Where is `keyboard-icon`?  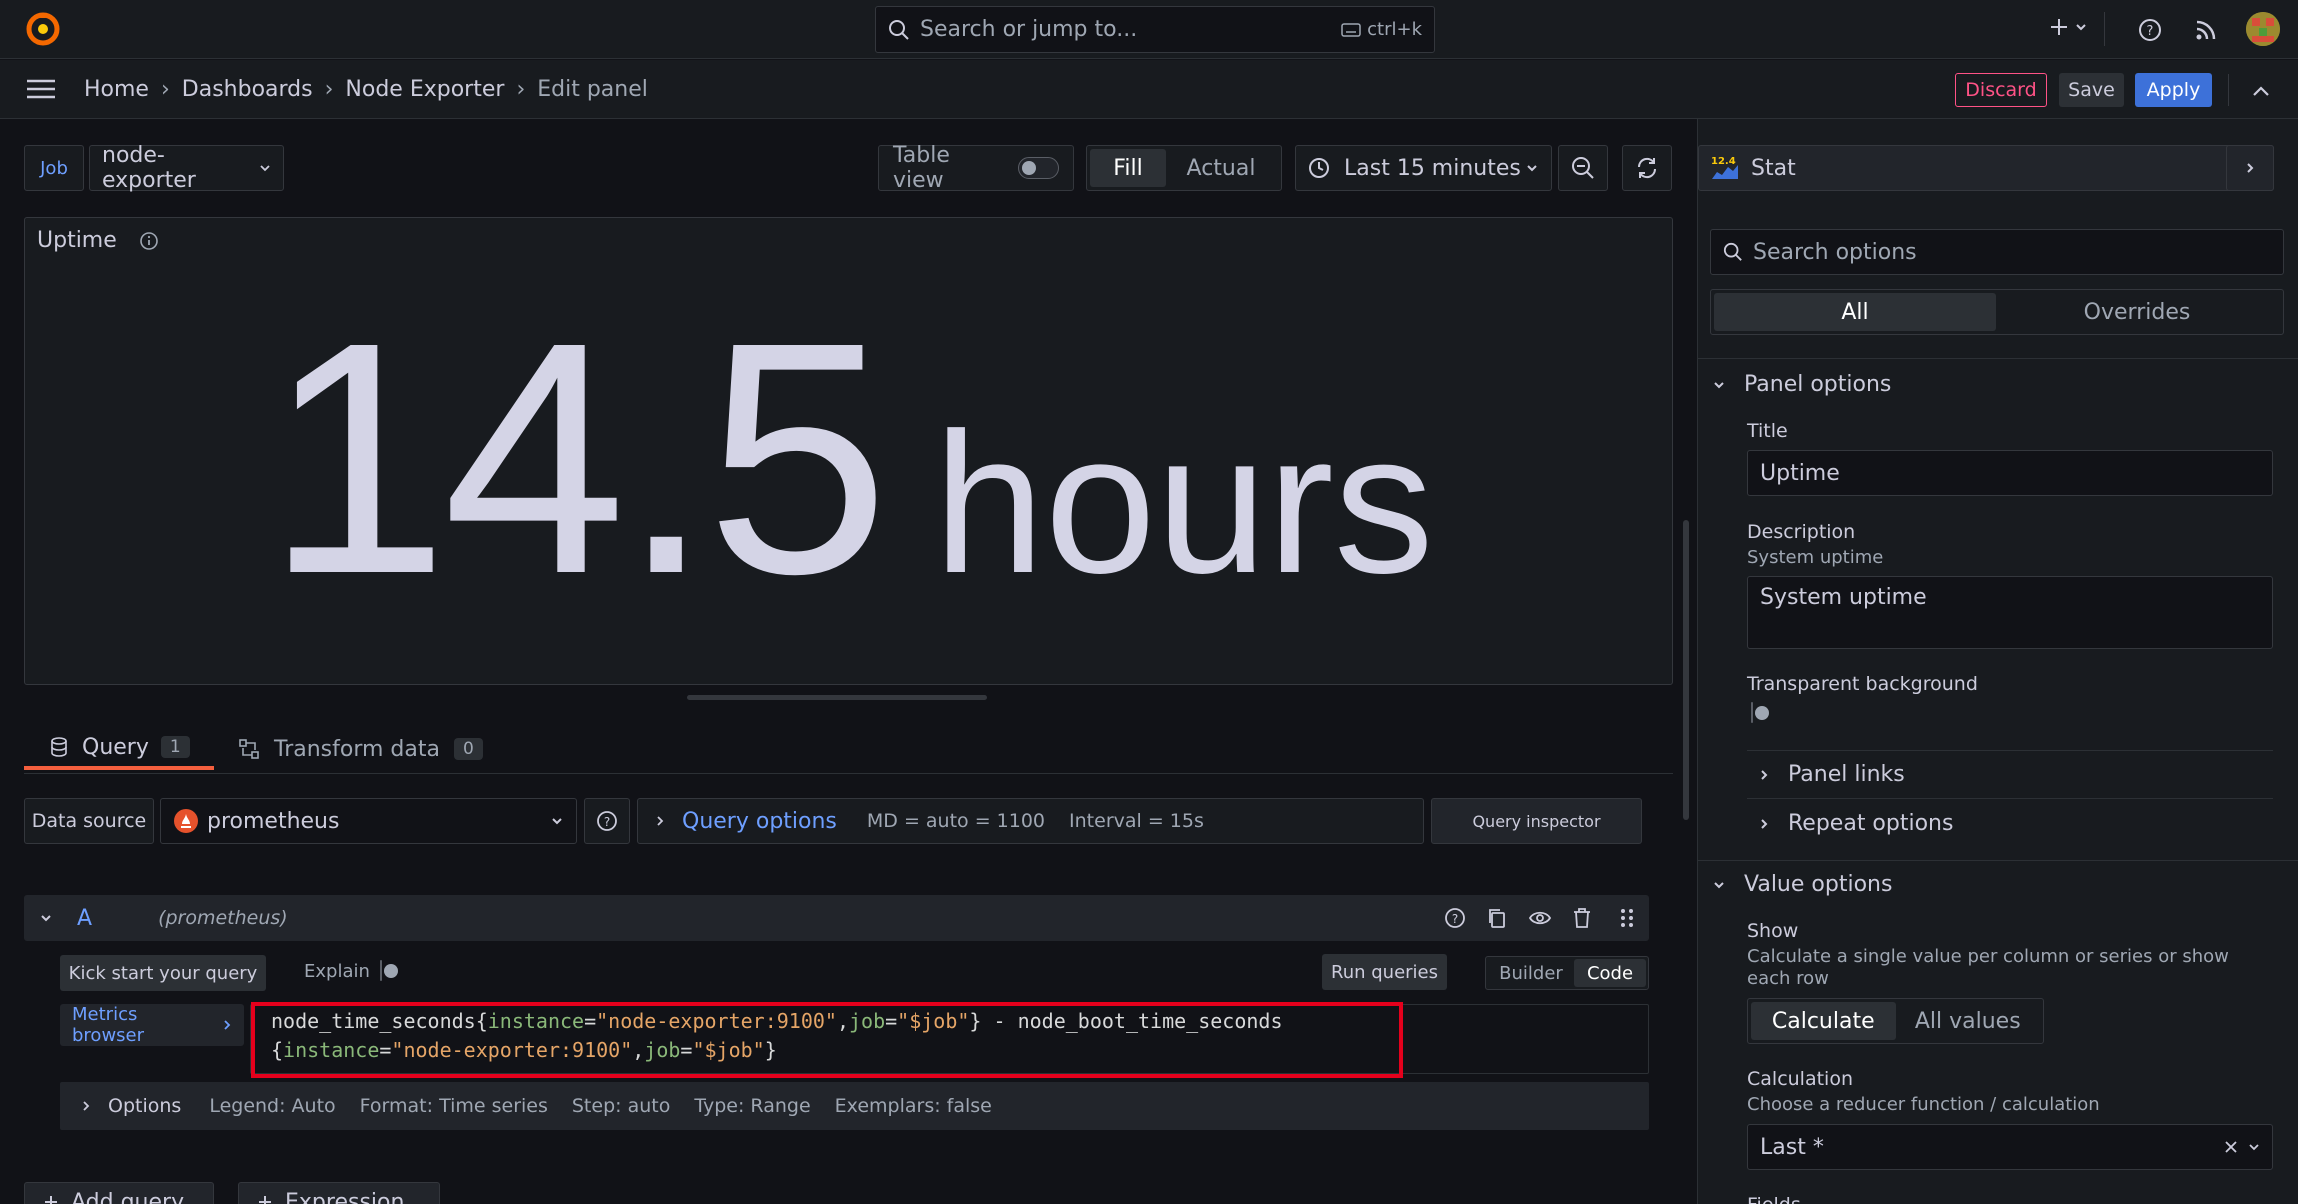
keyboard-icon is located at coordinates (1351, 29).